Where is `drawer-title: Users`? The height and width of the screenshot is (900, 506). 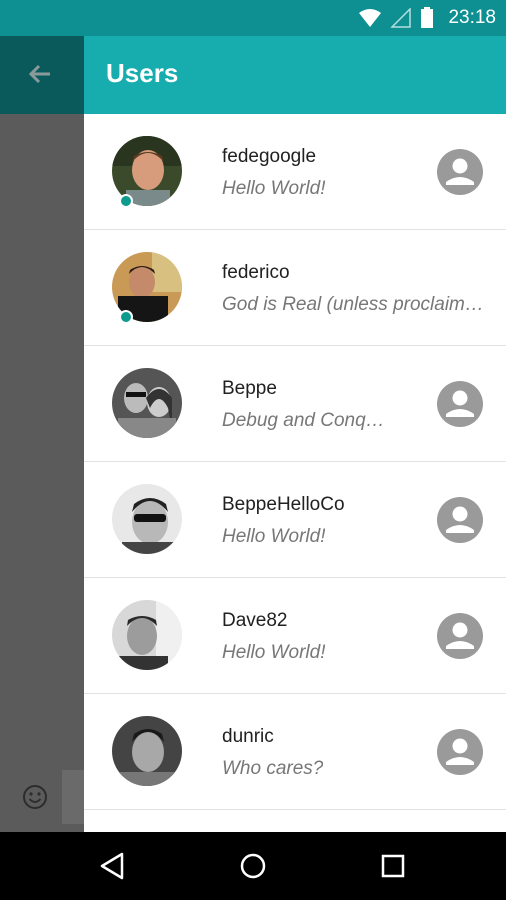
drawer-title: Users is located at coordinates (142, 73).